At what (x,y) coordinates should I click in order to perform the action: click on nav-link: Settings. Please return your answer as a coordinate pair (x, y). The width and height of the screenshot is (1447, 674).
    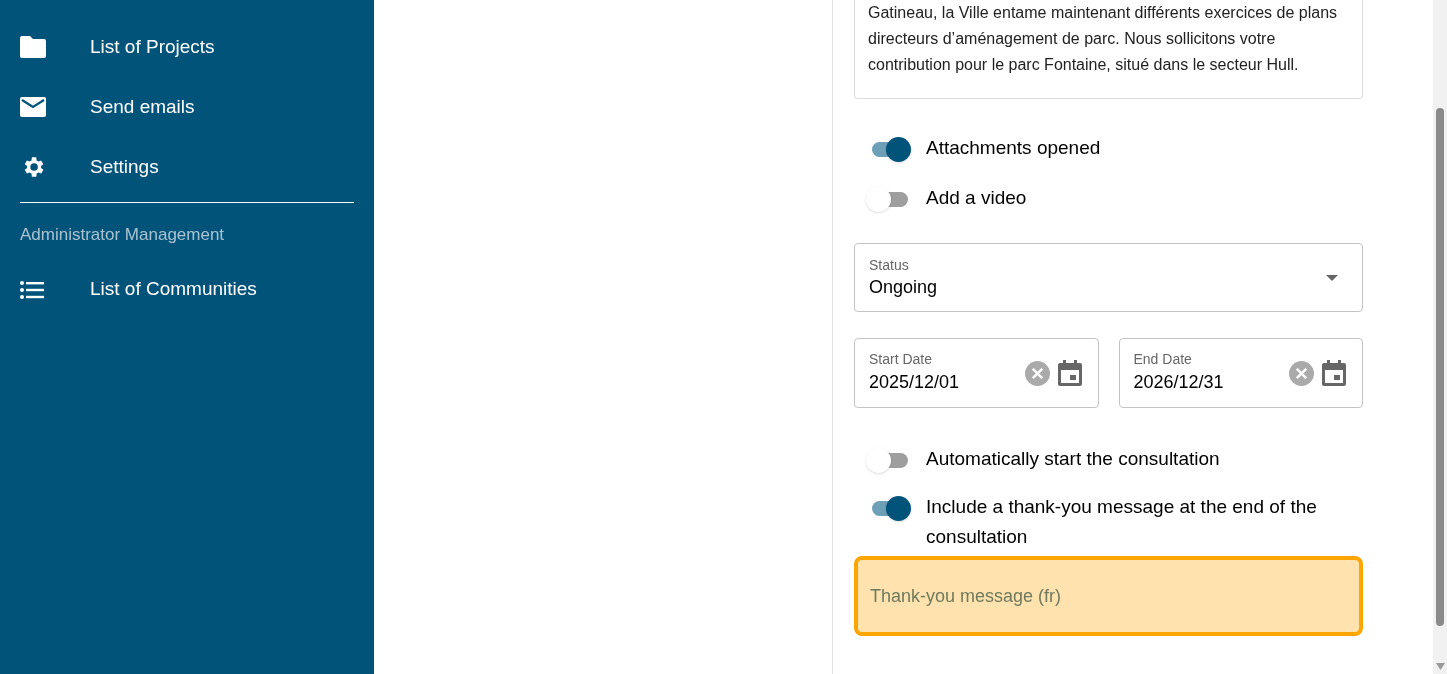
    Looking at the image, I should click on (187, 167).